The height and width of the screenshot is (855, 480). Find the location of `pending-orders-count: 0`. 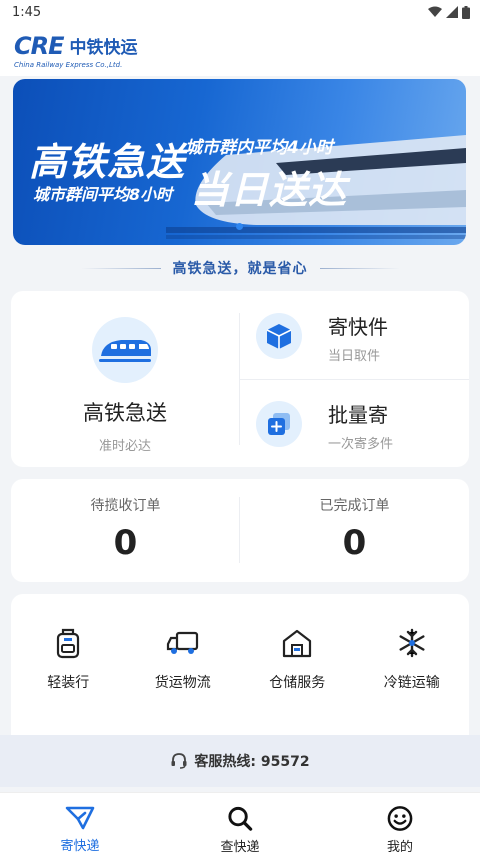

pending-orders-count: 0 is located at coordinates (125, 543).